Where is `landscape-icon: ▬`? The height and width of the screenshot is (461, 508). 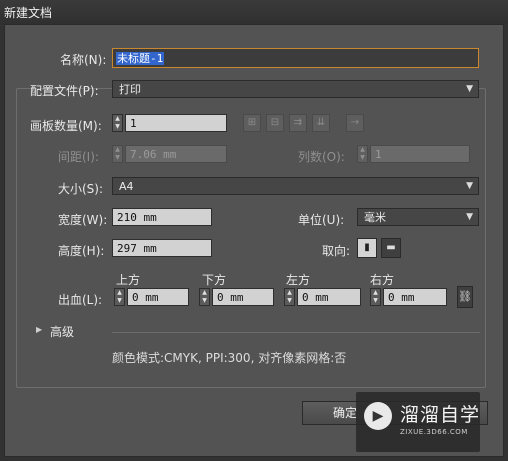 landscape-icon: ▬ is located at coordinates (391, 248).